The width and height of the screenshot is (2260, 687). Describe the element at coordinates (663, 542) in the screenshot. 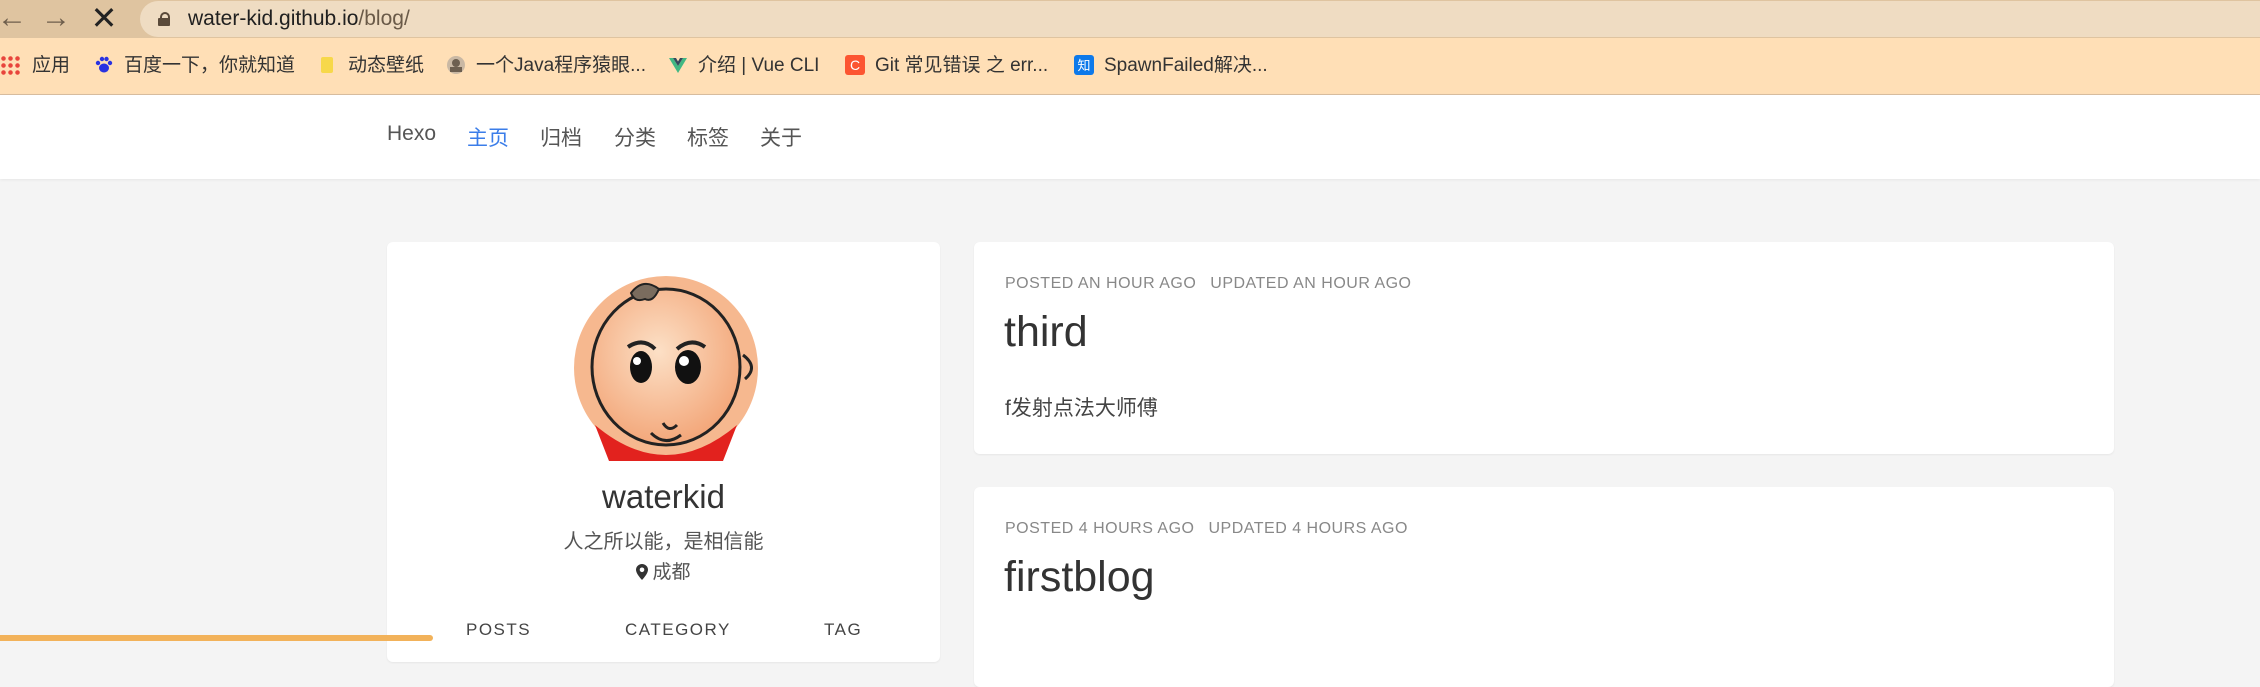

I see `author-bio: 人之所以能，是相信能` at that location.